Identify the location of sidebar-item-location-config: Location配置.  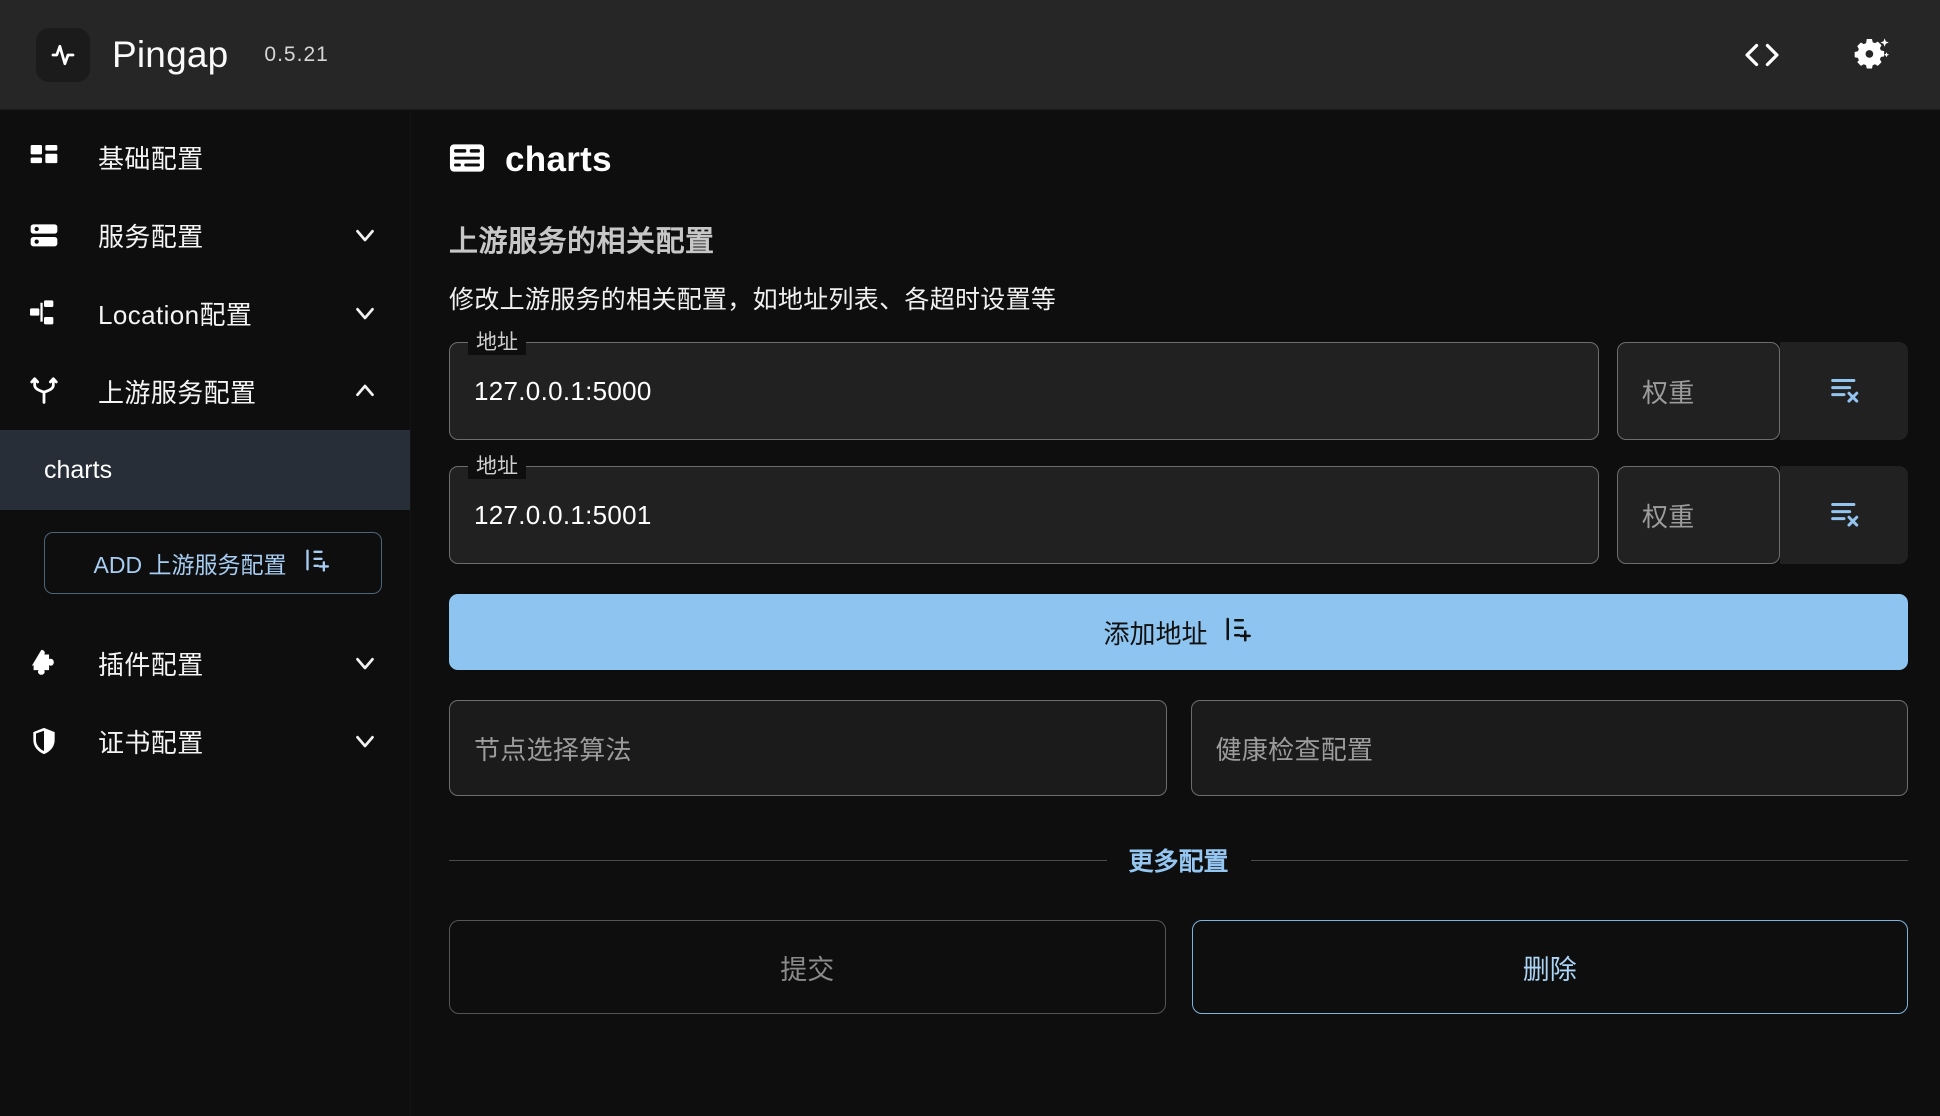
(205, 313).